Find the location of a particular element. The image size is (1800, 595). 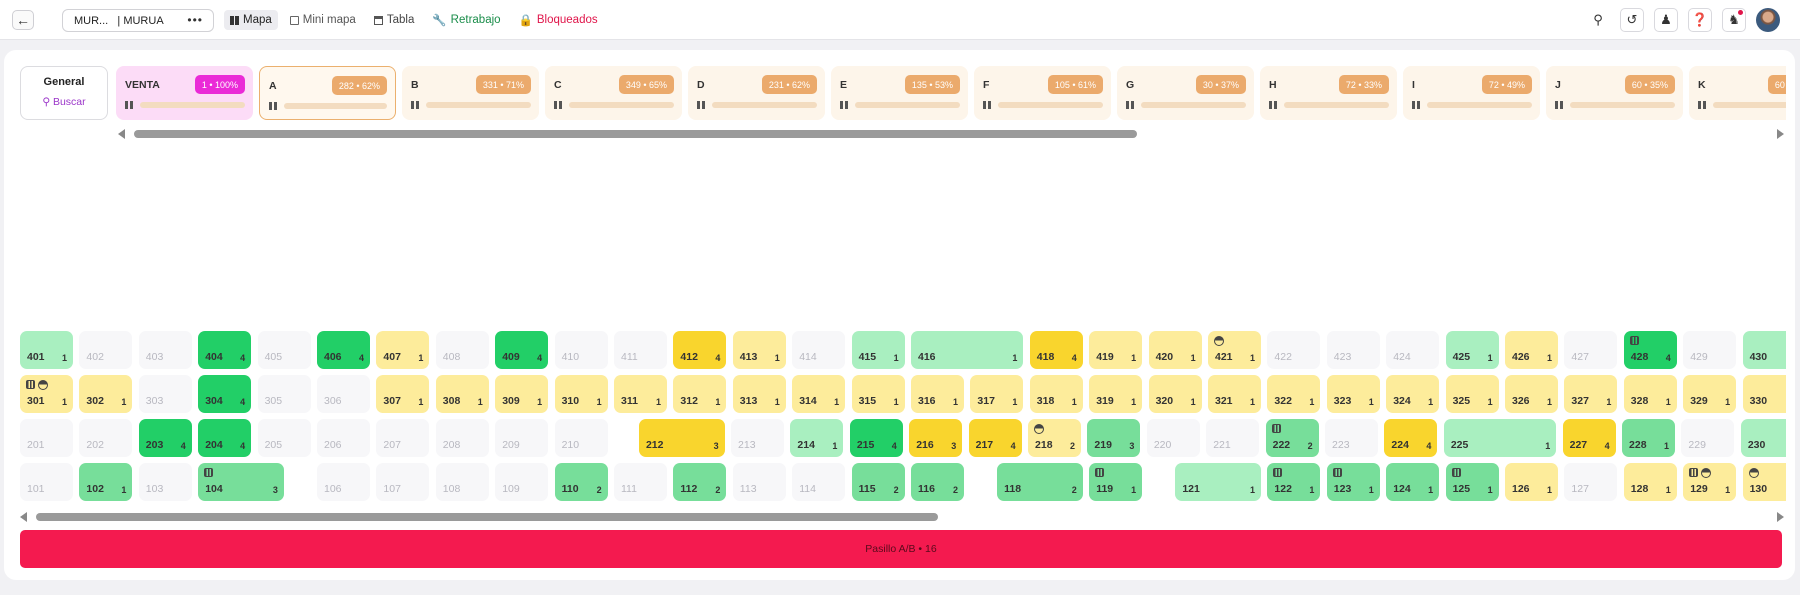

map-cell: 212 3 is located at coordinates (681, 438).